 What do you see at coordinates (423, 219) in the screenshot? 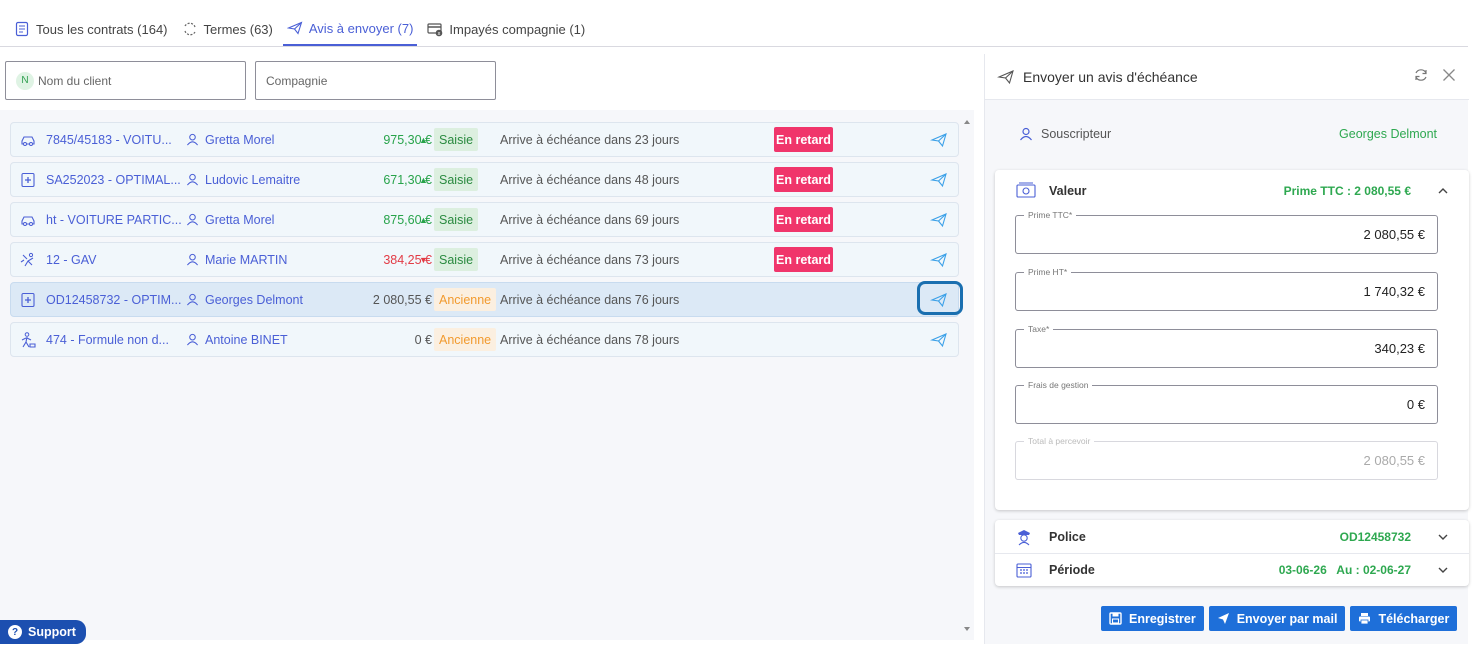
I see `trend-up-icon: ▲` at bounding box center [423, 219].